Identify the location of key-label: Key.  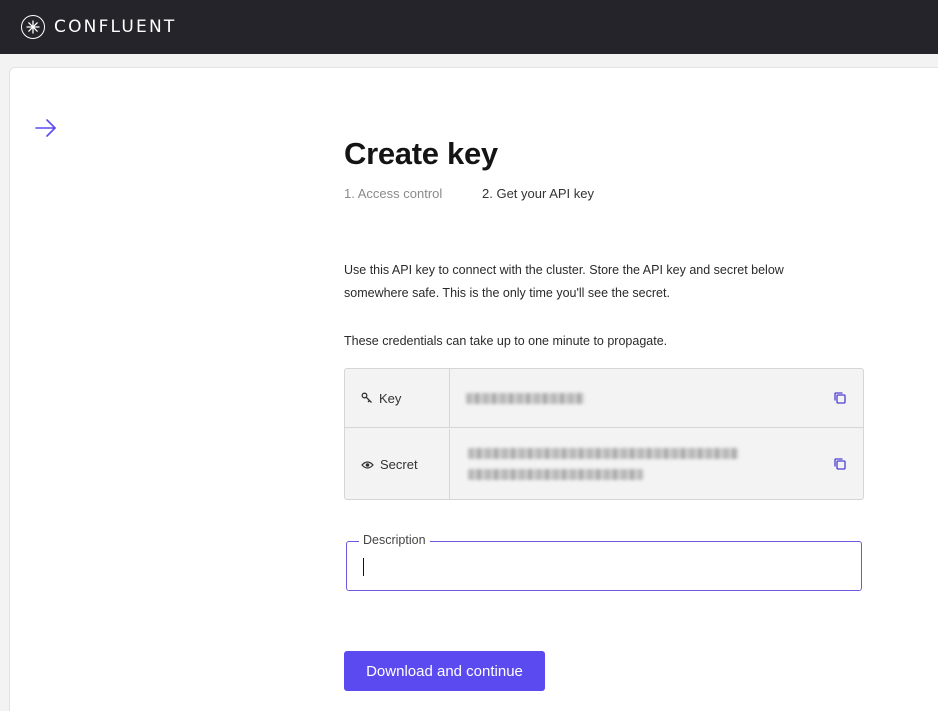
(390, 398).